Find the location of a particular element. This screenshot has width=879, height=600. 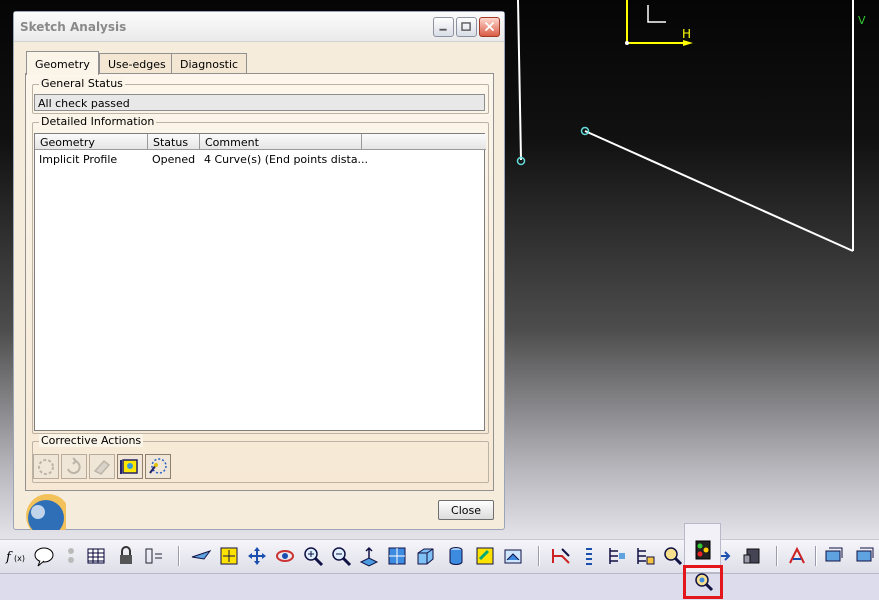

hide-show-icon is located at coordinates (513, 556).